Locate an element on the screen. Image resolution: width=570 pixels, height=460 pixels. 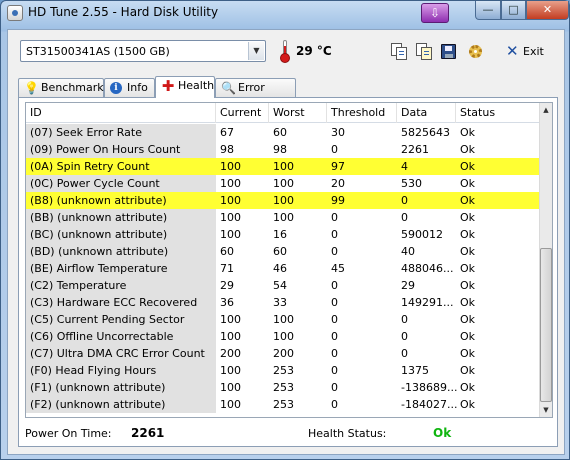
exit-button: ✕ Exit is located at coordinates (526, 52).